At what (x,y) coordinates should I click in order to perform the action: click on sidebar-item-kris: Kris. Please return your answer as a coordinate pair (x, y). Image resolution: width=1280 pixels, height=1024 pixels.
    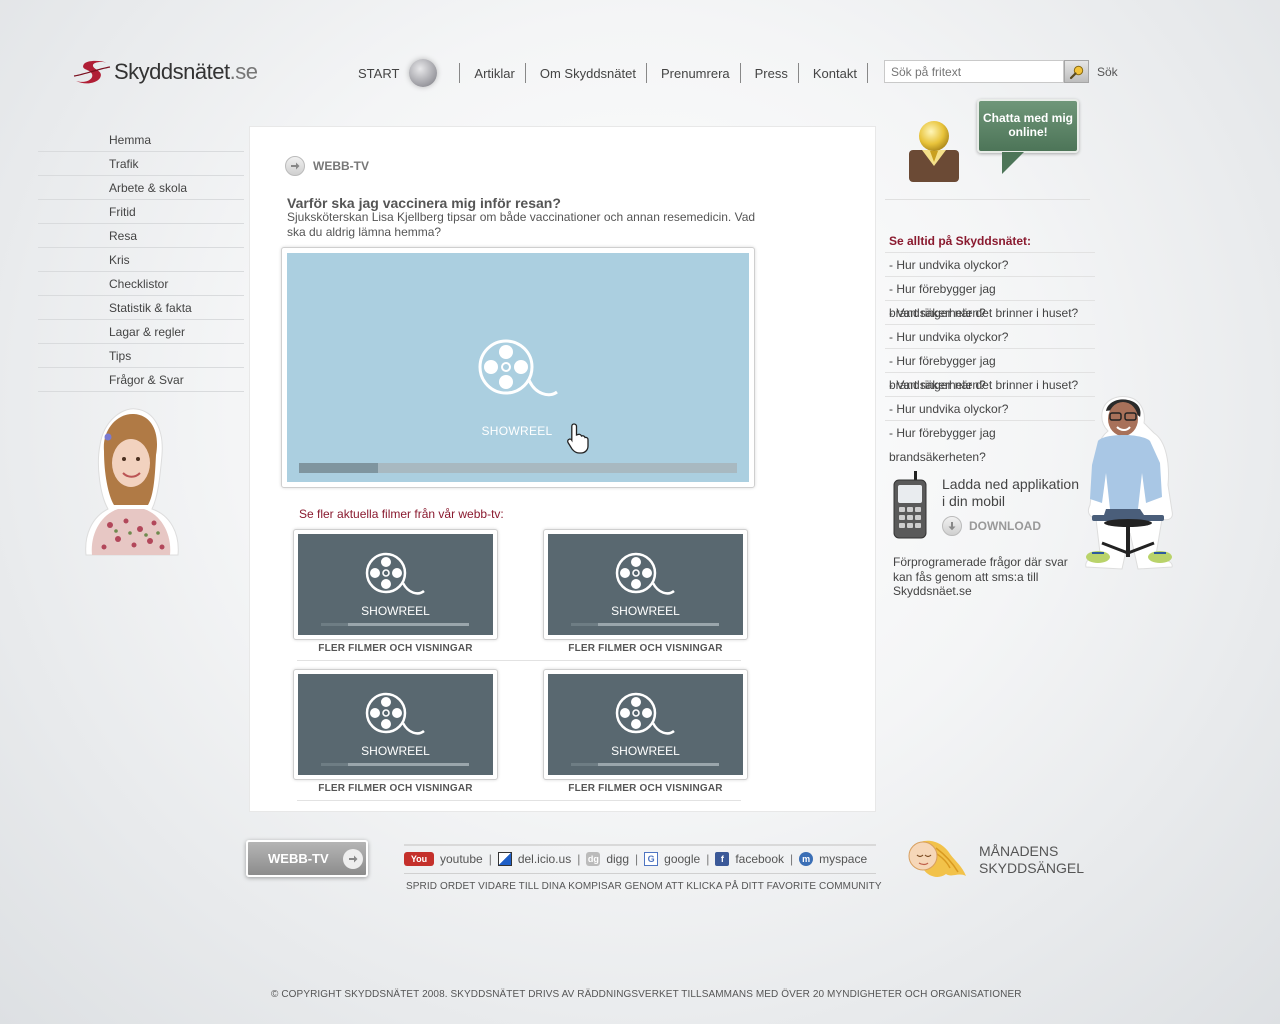
    Looking at the image, I should click on (141, 260).